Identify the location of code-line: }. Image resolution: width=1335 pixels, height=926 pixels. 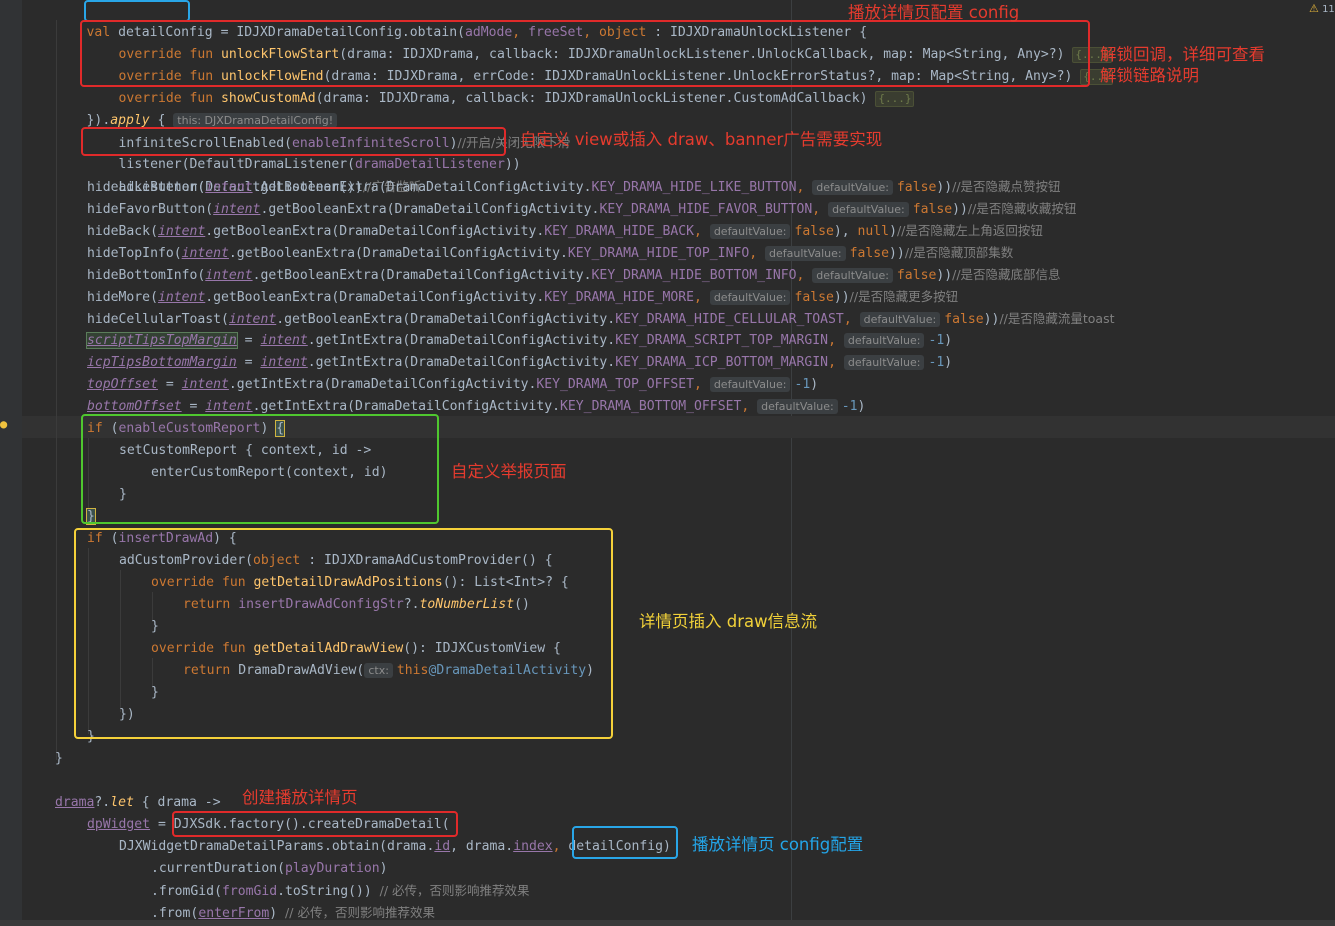
(59, 759).